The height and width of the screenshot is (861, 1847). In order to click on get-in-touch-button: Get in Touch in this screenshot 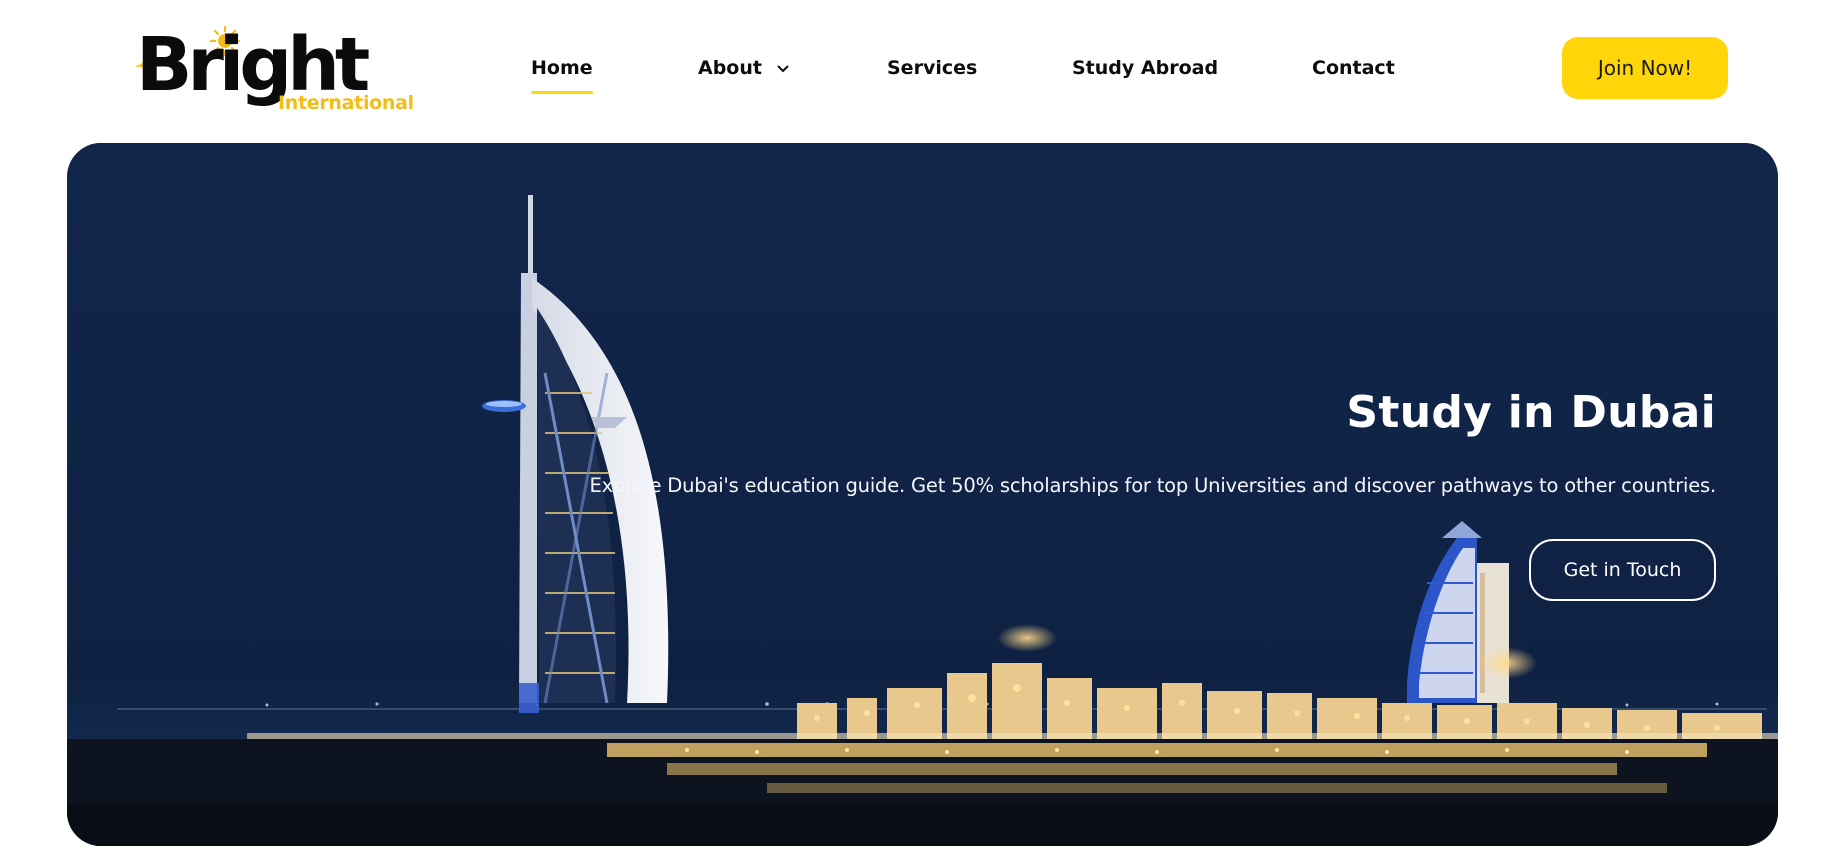, I will do `click(1622, 570)`.